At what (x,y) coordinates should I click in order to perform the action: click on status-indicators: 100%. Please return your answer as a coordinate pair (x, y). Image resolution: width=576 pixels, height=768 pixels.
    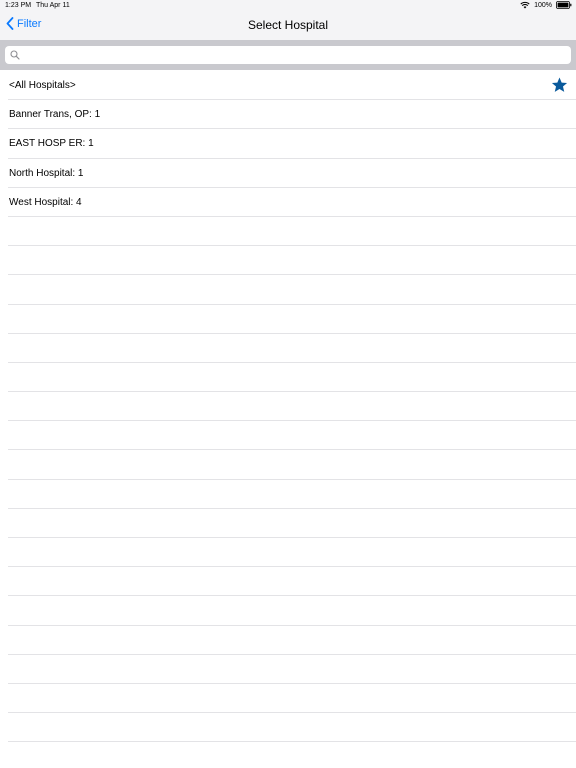
    Looking at the image, I should click on (546, 5).